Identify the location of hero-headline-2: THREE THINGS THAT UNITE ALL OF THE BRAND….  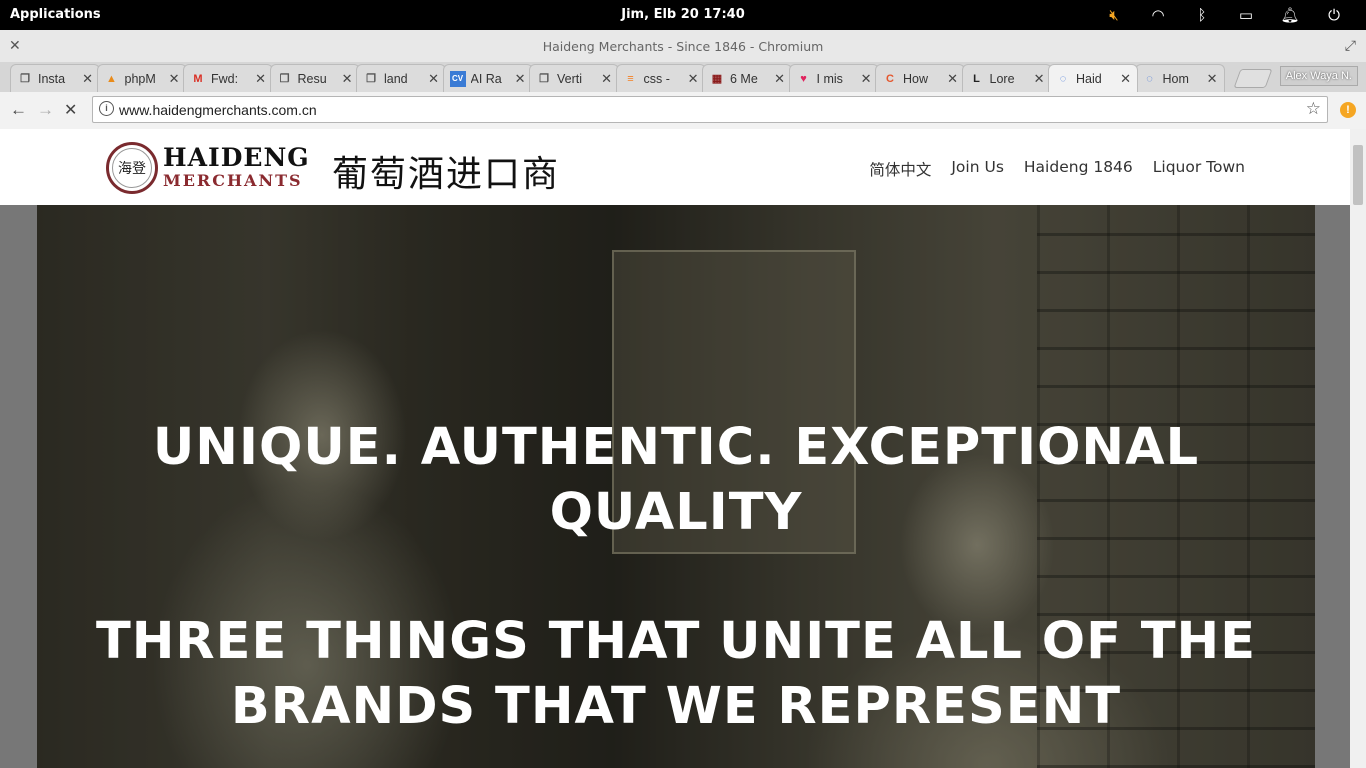
(676, 674).